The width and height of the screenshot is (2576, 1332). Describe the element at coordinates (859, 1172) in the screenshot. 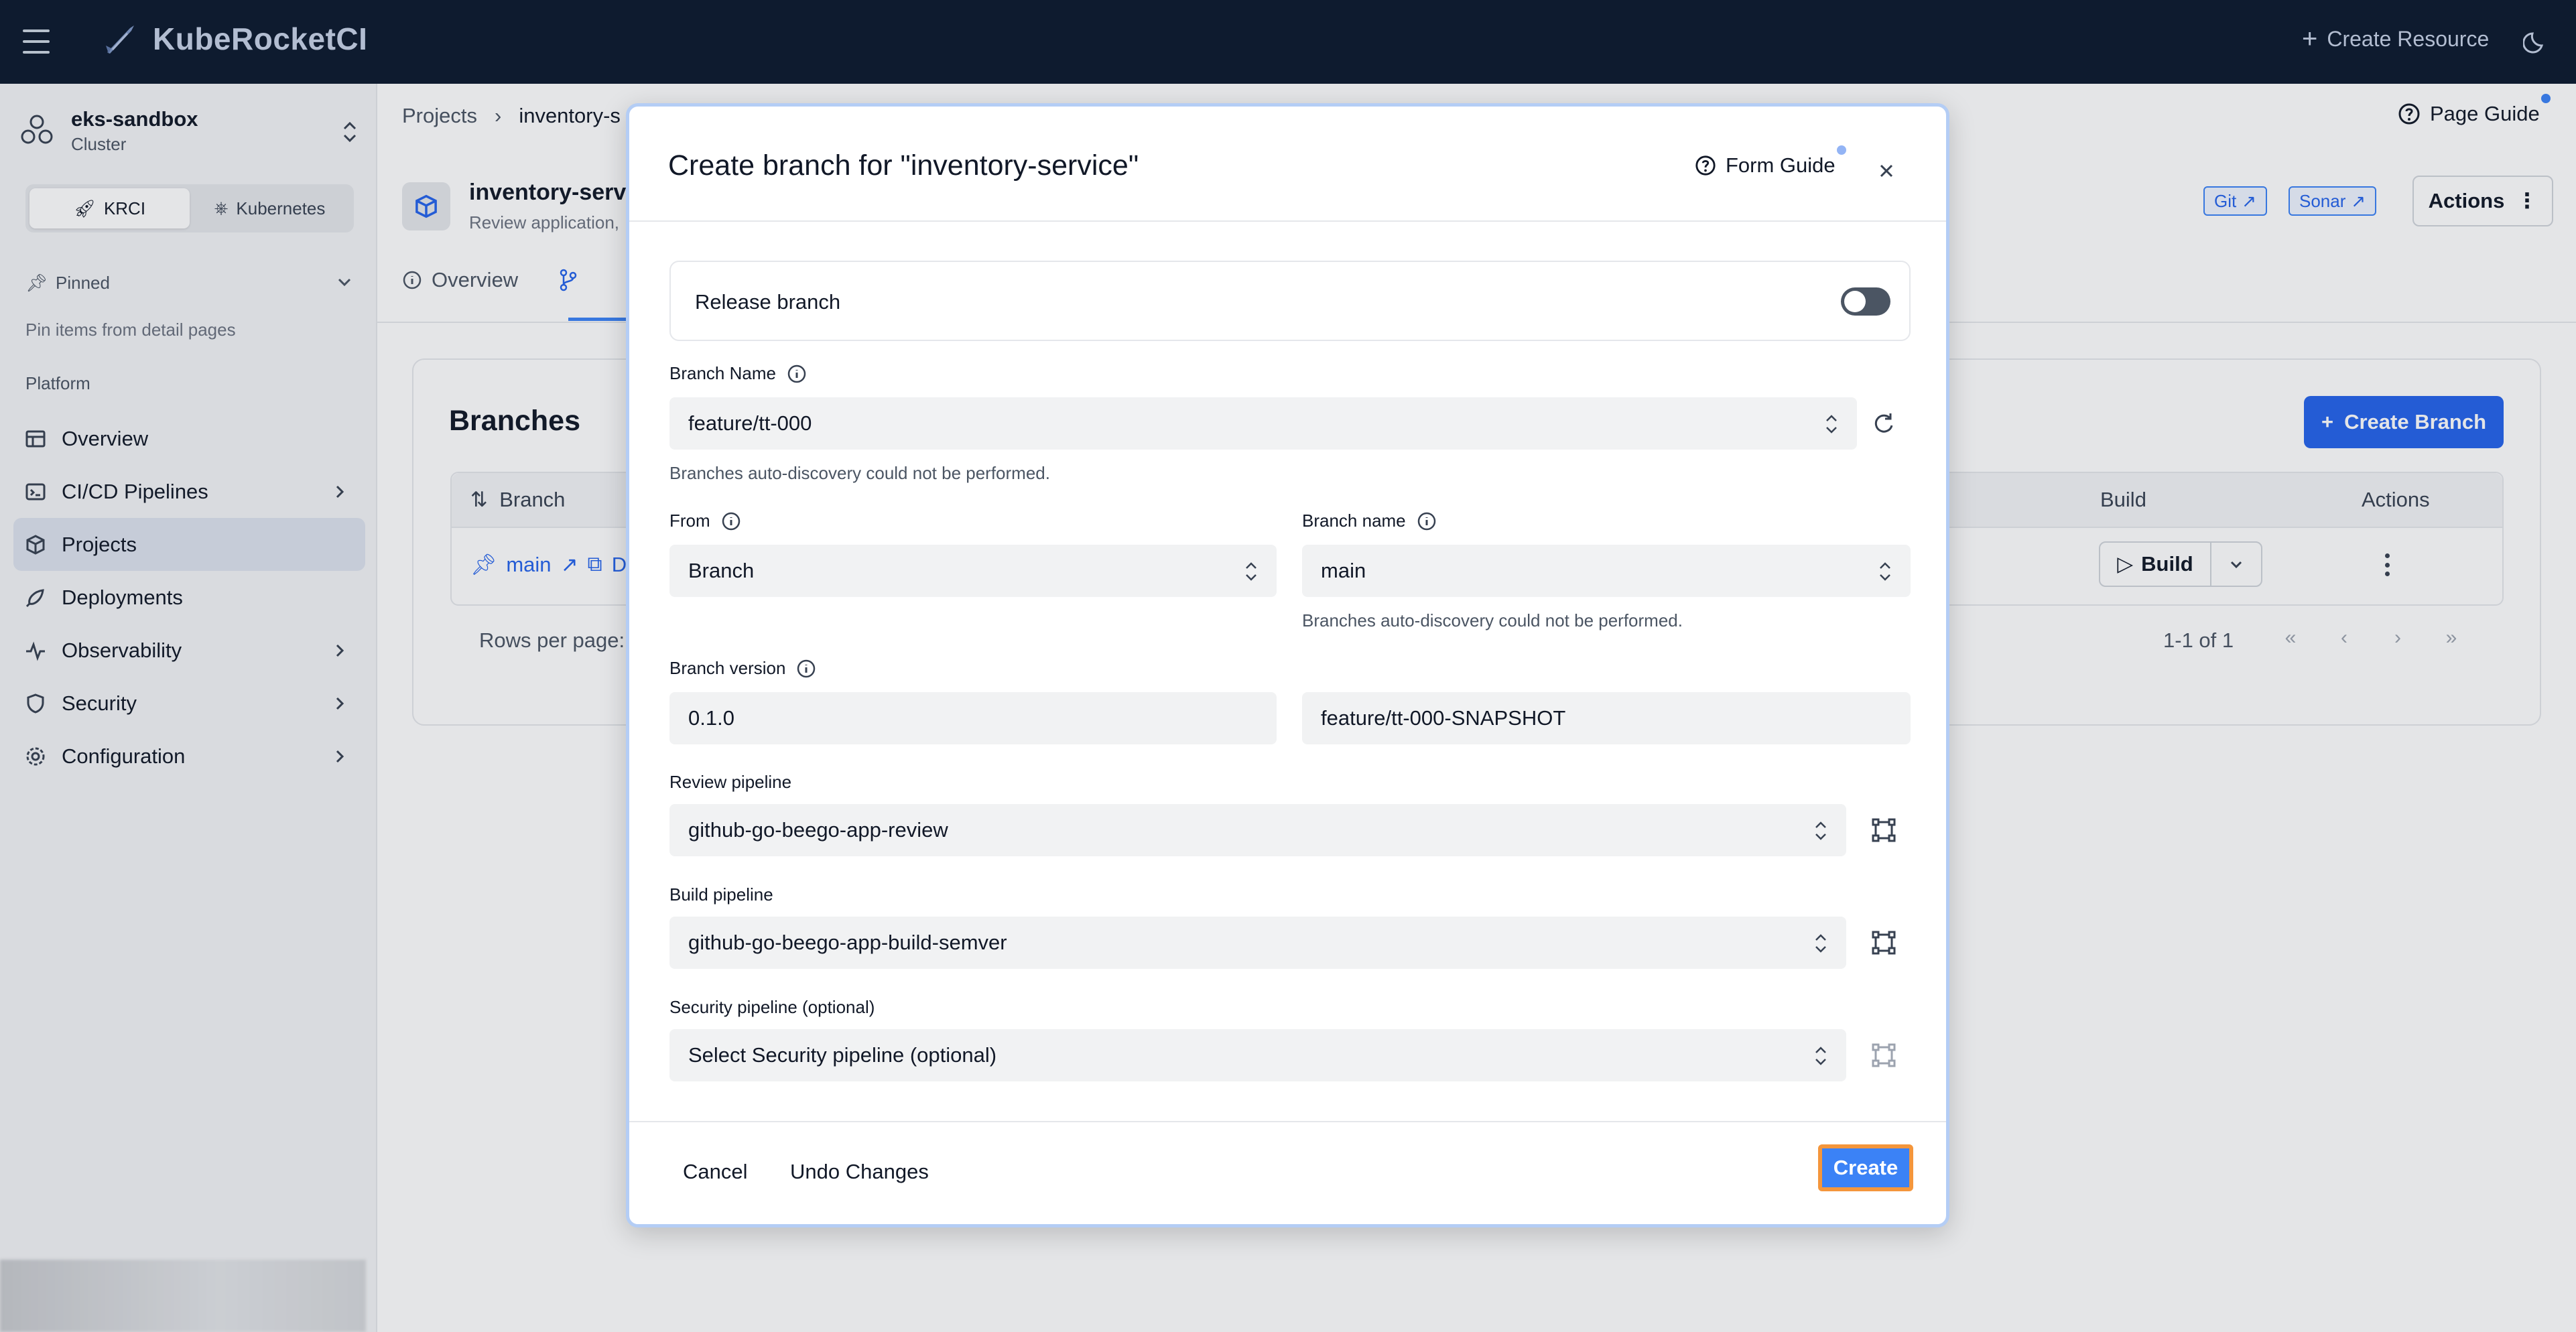

I see `undo-changes-button: Undo Changes` at that location.